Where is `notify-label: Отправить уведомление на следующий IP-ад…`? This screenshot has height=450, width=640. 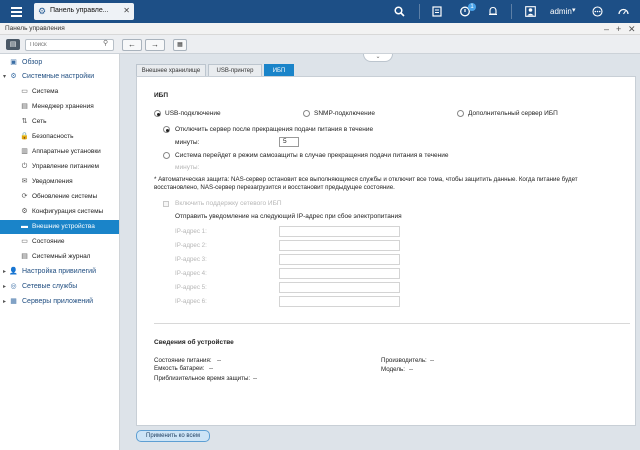 notify-label: Отправить уведомление на следующий IP-ад… is located at coordinates (288, 216).